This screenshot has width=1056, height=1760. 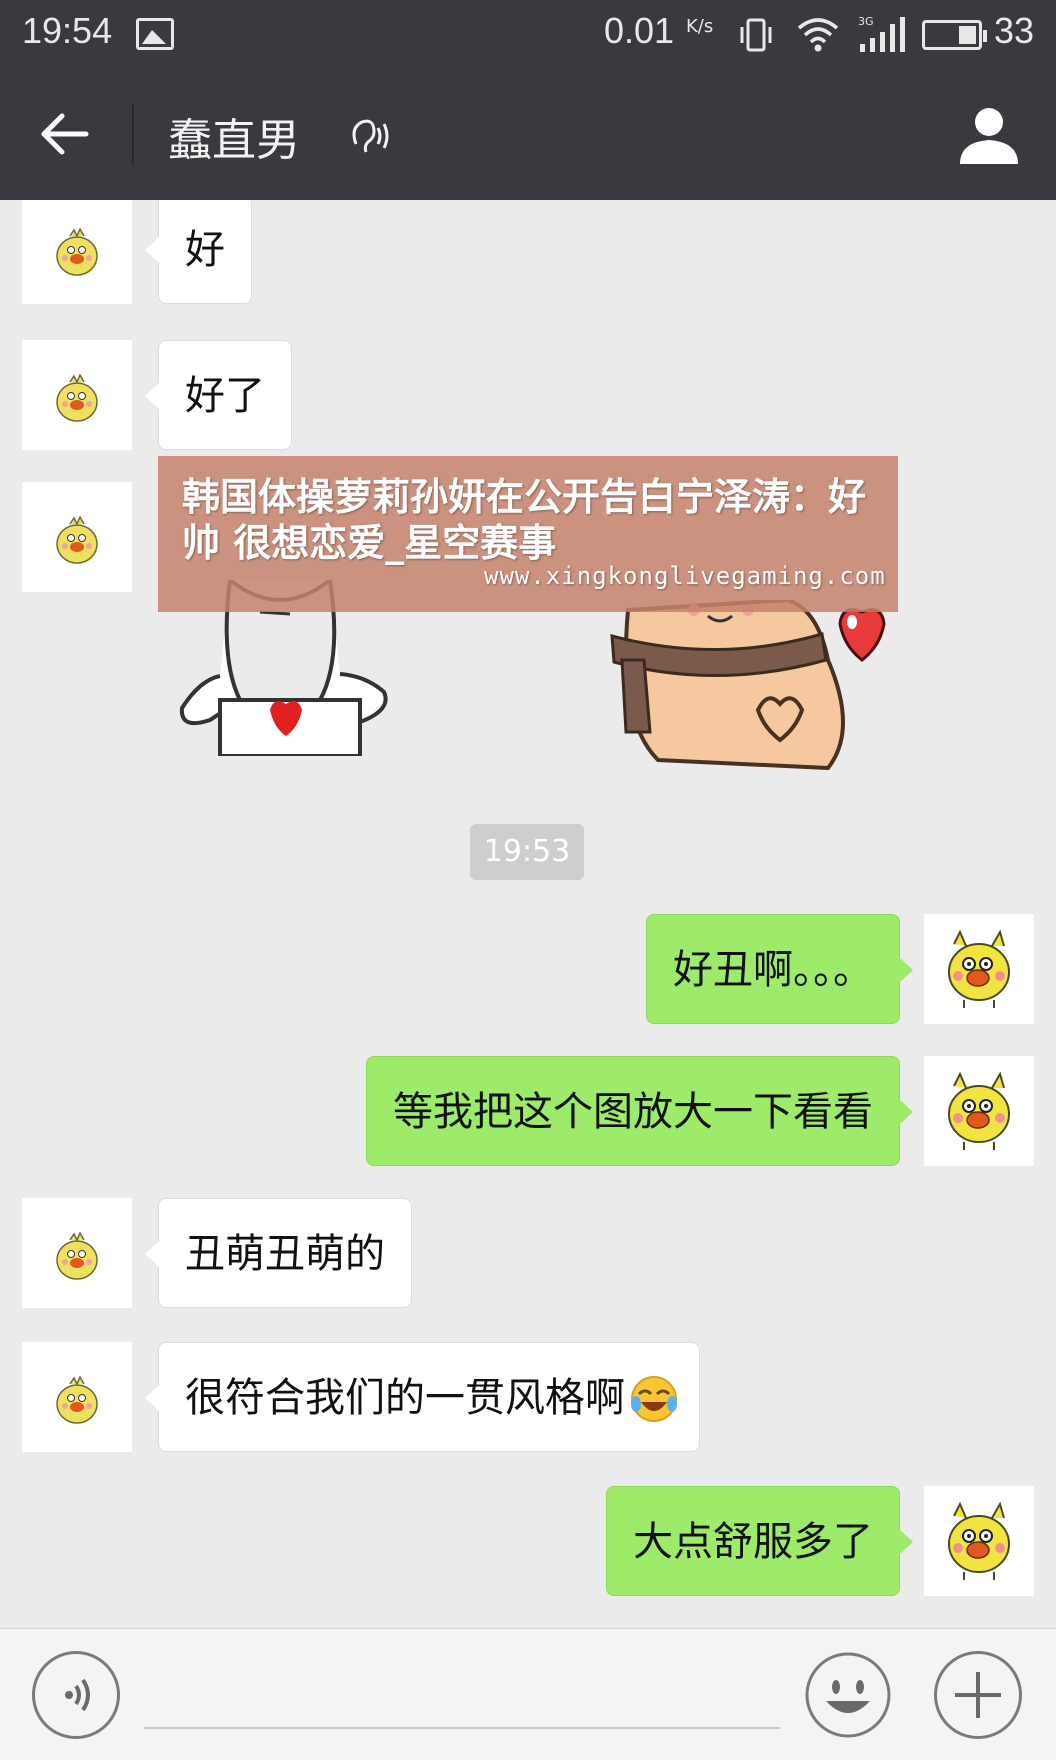 I want to click on battery-icon, so click(x=954, y=35).